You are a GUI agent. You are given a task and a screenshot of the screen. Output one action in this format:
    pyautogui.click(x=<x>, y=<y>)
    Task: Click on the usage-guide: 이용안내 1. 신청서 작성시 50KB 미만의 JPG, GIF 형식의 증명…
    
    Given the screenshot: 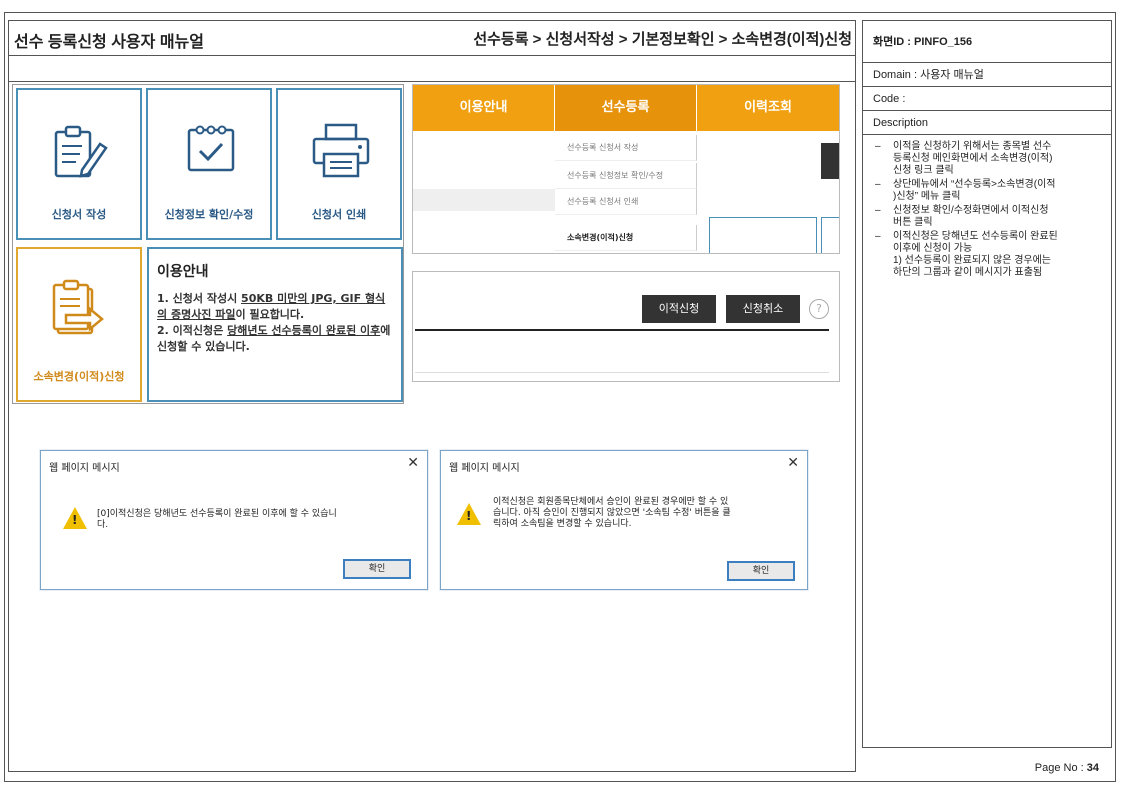 What is the action you would take?
    pyautogui.click(x=275, y=324)
    